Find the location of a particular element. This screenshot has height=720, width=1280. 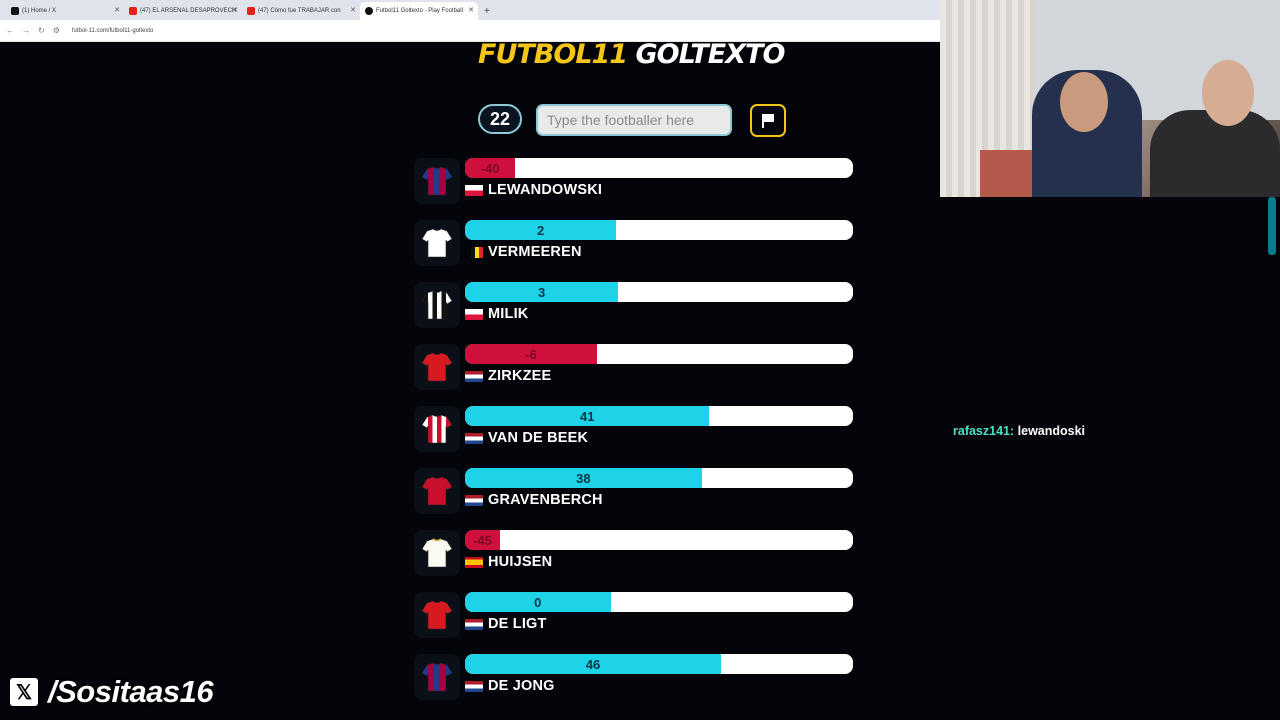

distance-bar: -6 is located at coordinates (659, 354).